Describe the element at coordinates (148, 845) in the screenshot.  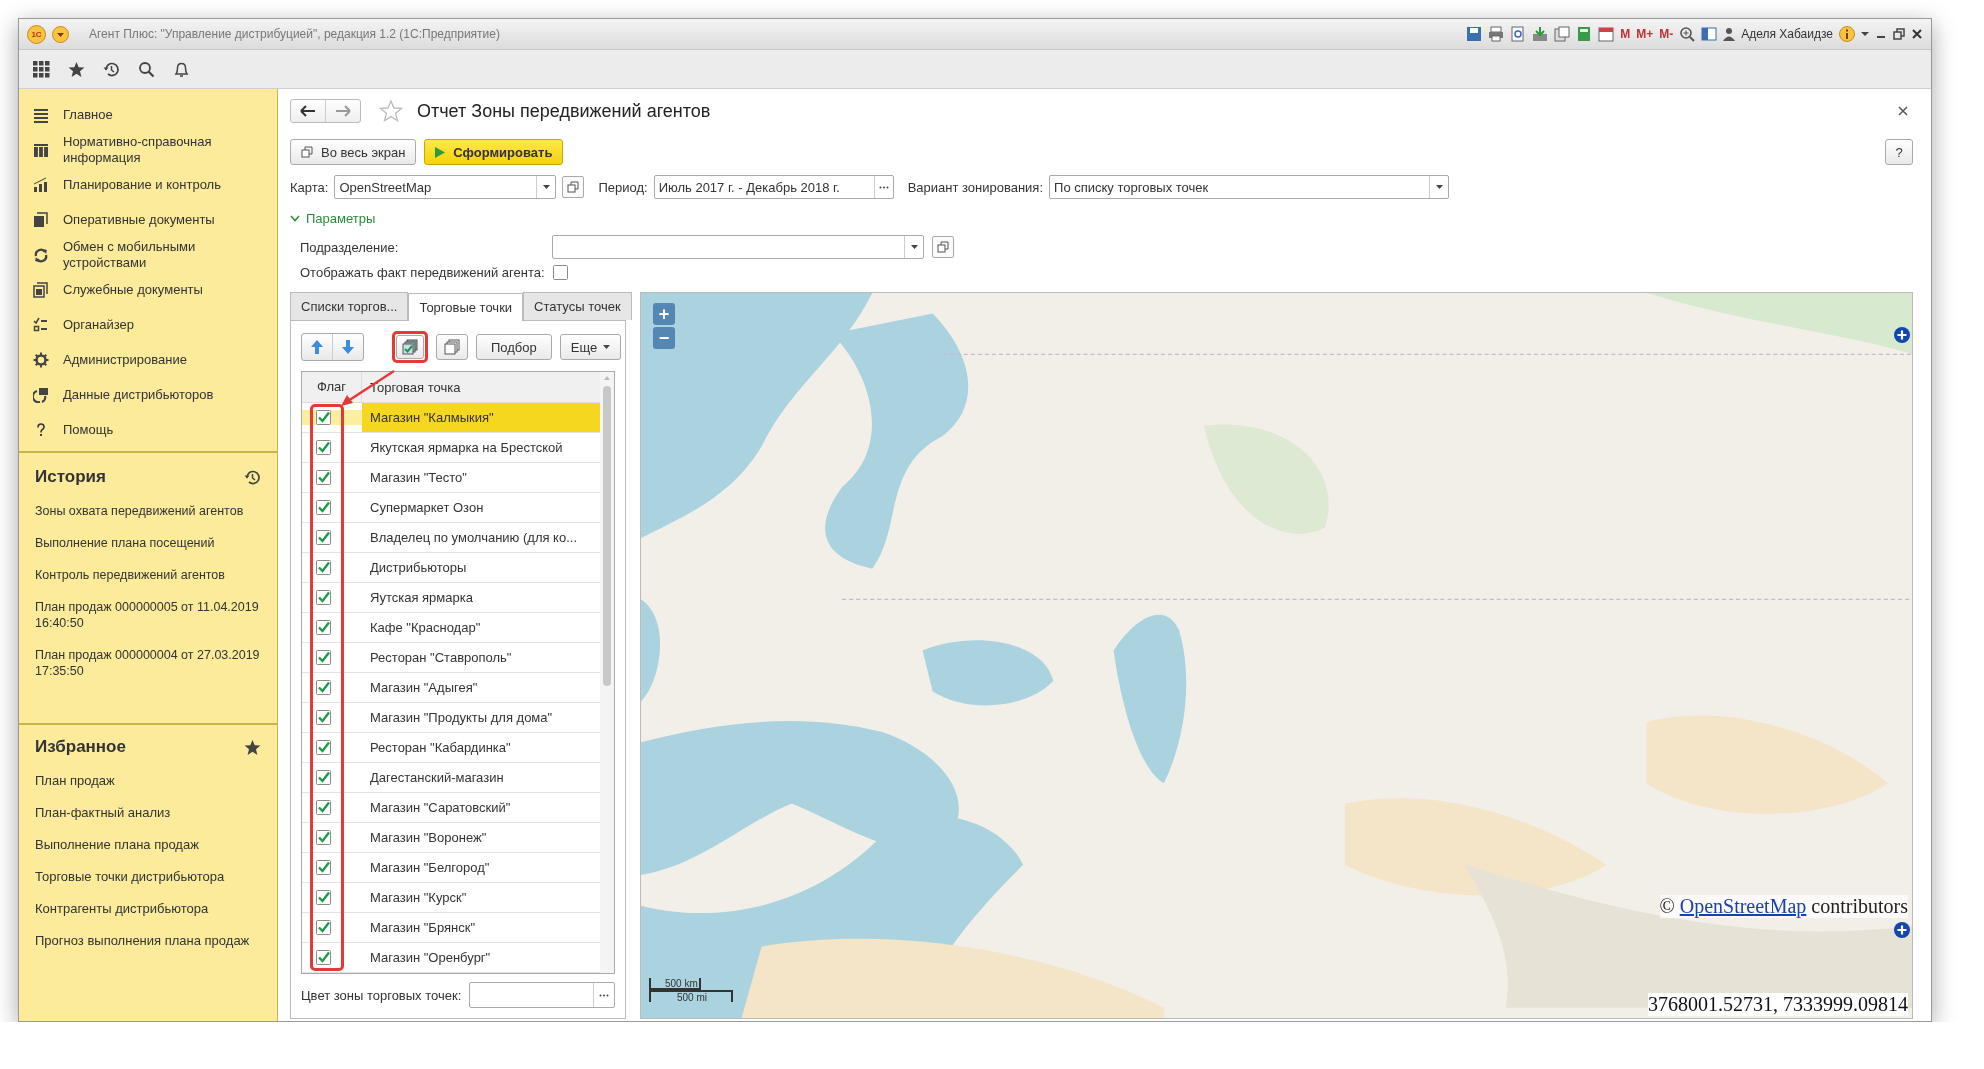
I see `favorite-link: Выполнение плана продаж` at that location.